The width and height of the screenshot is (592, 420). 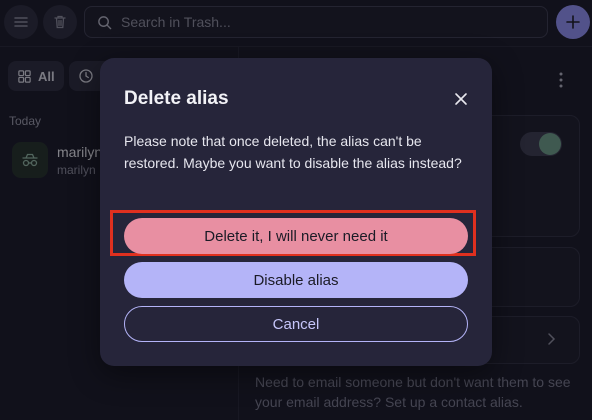 I want to click on cancel-button: Cancel, so click(x=296, y=324).